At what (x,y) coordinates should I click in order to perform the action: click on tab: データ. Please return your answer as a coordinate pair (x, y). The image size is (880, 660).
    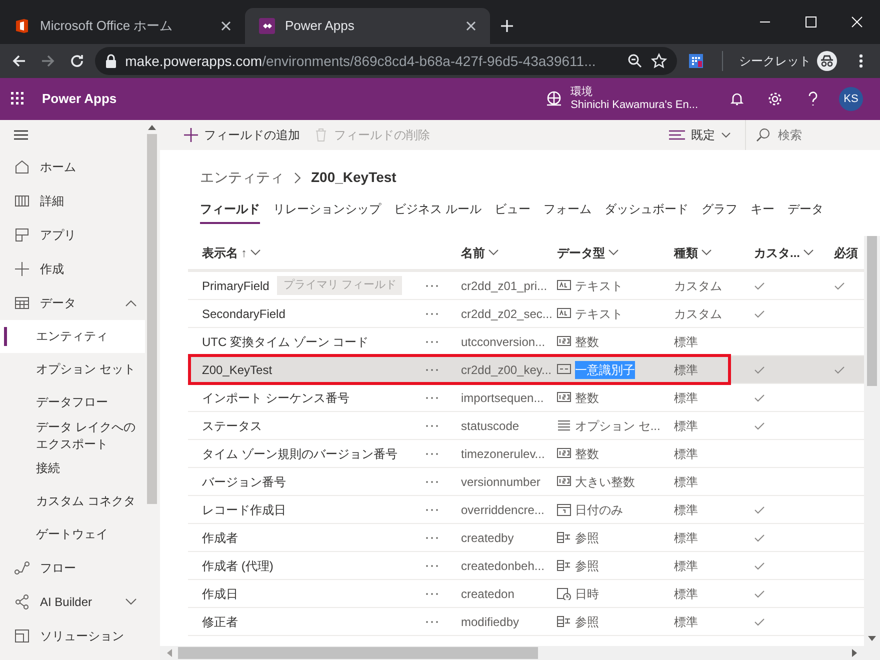
    Looking at the image, I should click on (805, 212).